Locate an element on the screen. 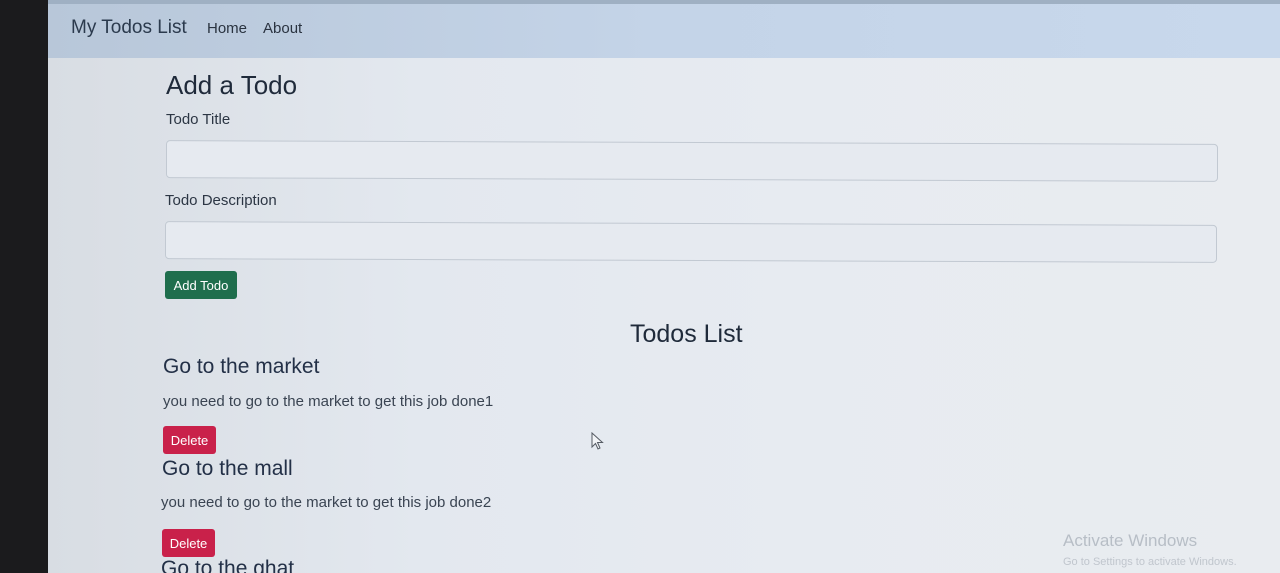 The width and height of the screenshot is (1280, 573). nav-link-about: About is located at coordinates (282, 28).